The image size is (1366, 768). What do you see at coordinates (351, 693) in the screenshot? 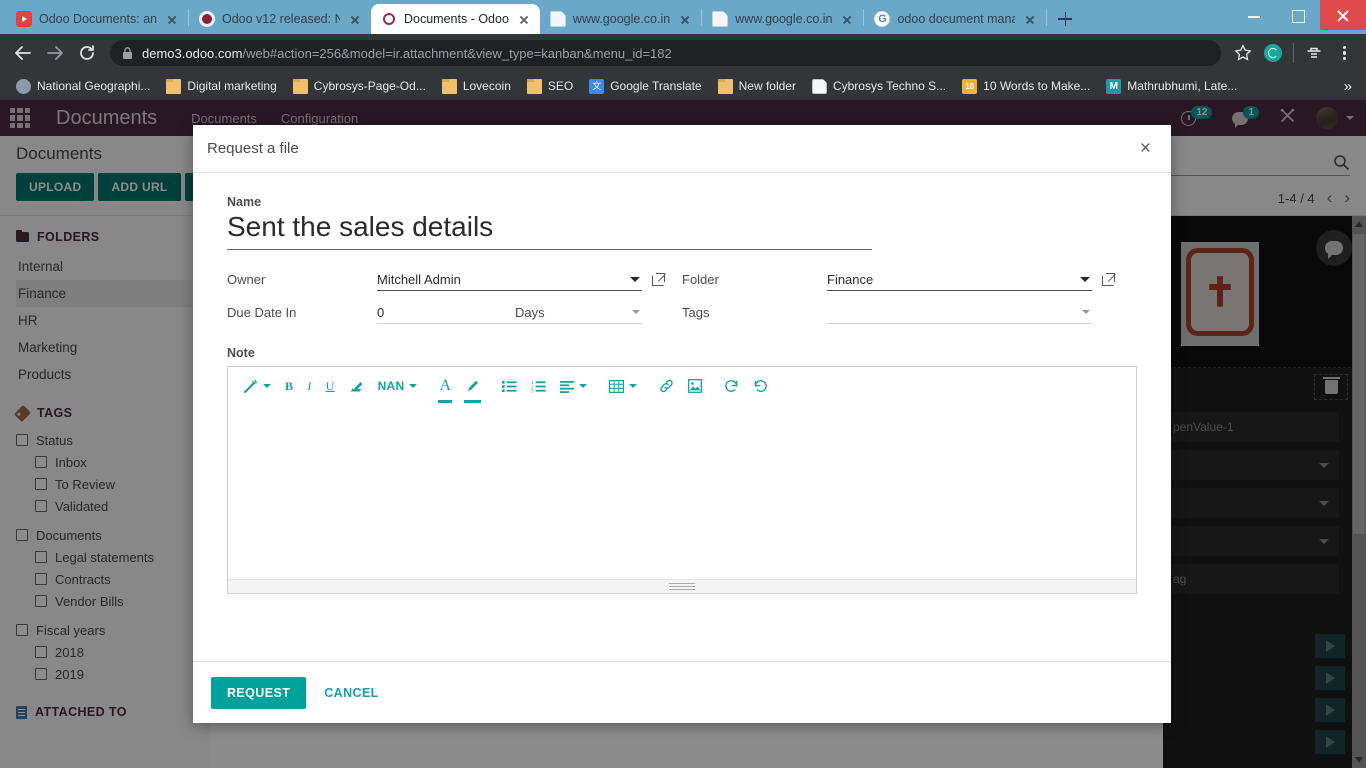
I see `cancel-button: CANCEL` at bounding box center [351, 693].